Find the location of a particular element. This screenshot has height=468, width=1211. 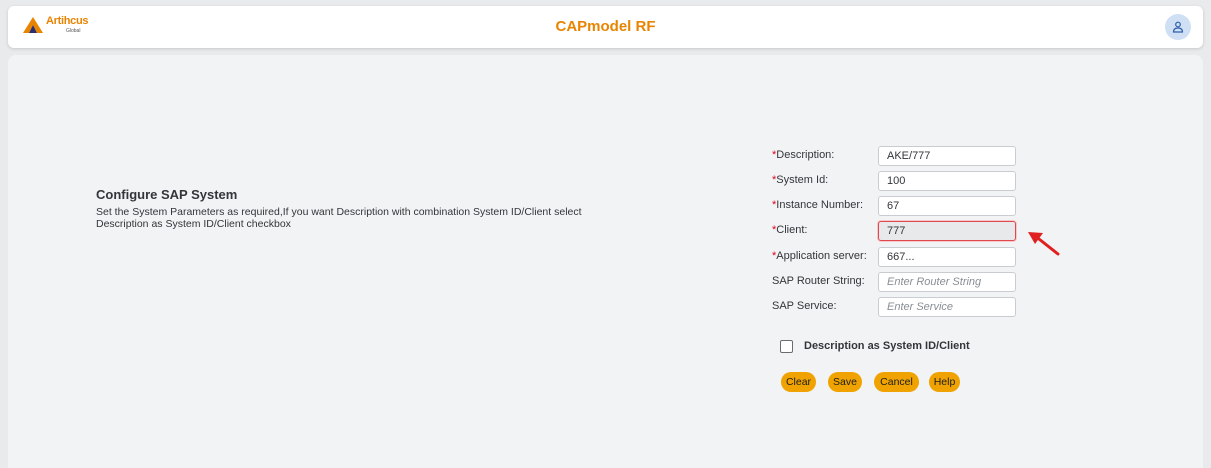

application-server-label: *Application server: is located at coordinates (819, 256).